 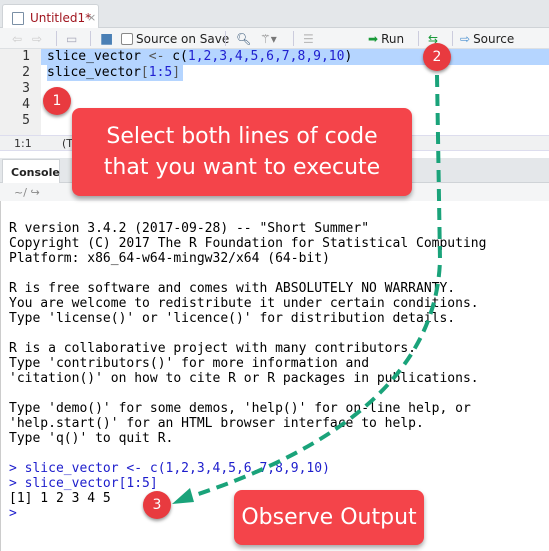 I want to click on close-tab-icon: ×, so click(x=91, y=17).